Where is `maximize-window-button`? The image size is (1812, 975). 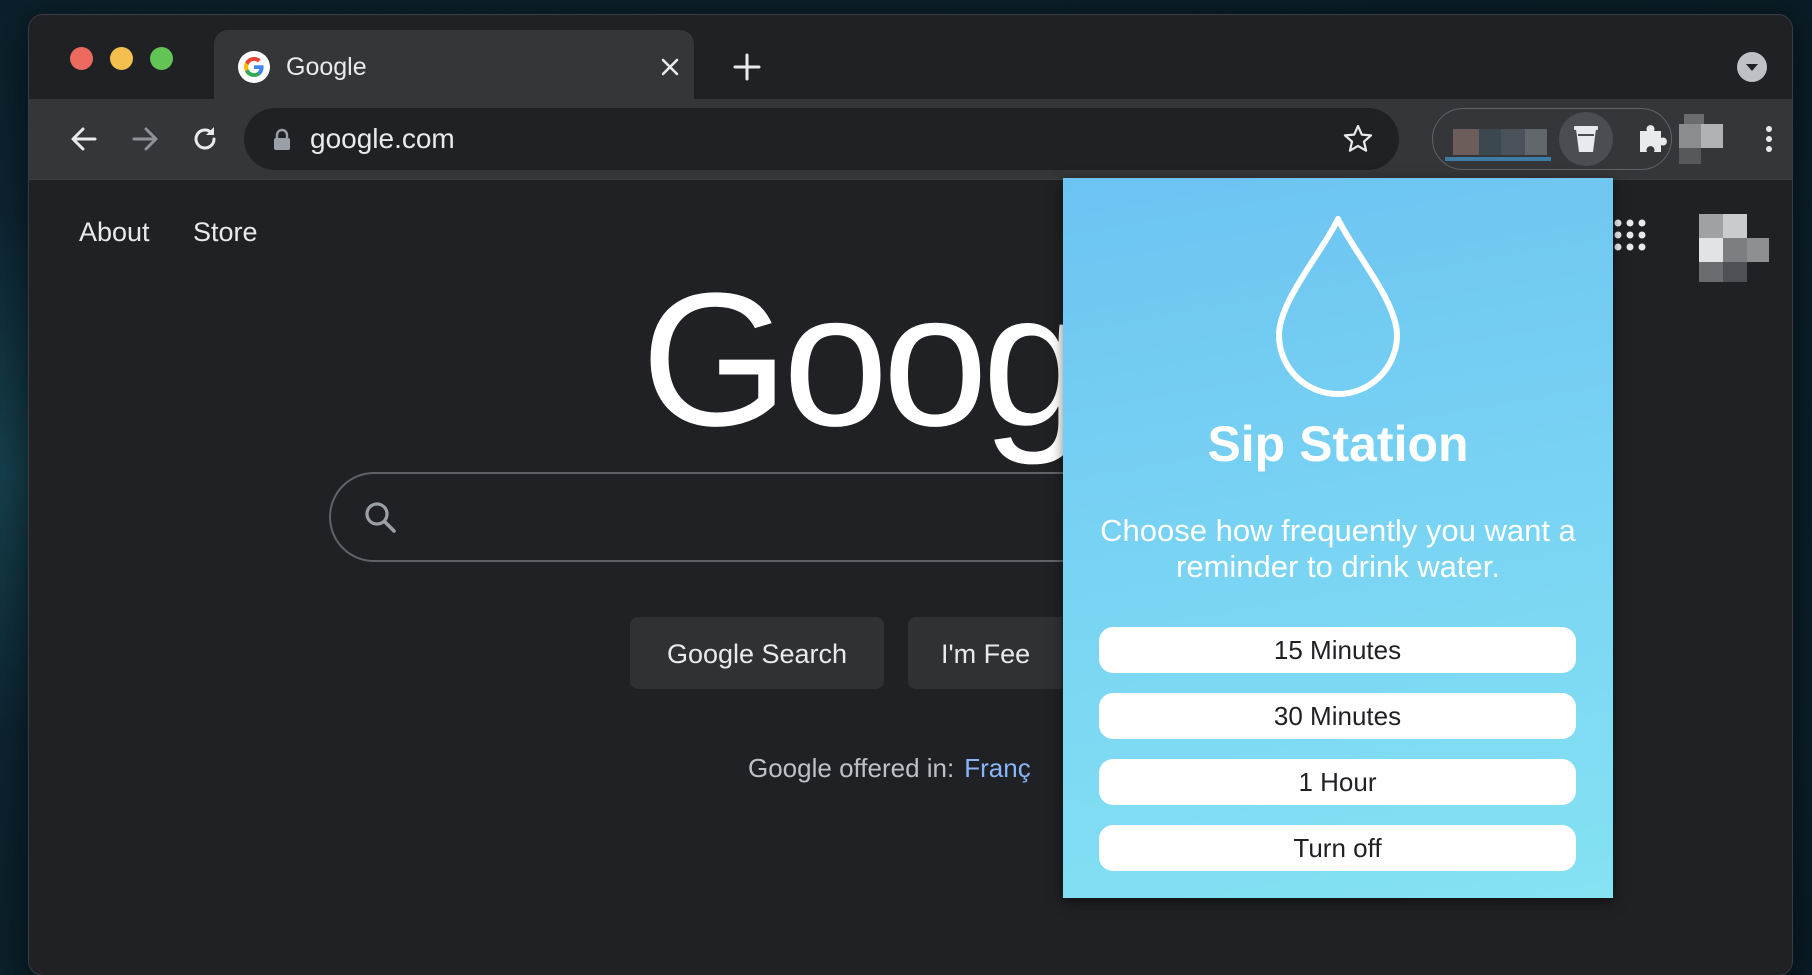
maximize-window-button is located at coordinates (161, 58).